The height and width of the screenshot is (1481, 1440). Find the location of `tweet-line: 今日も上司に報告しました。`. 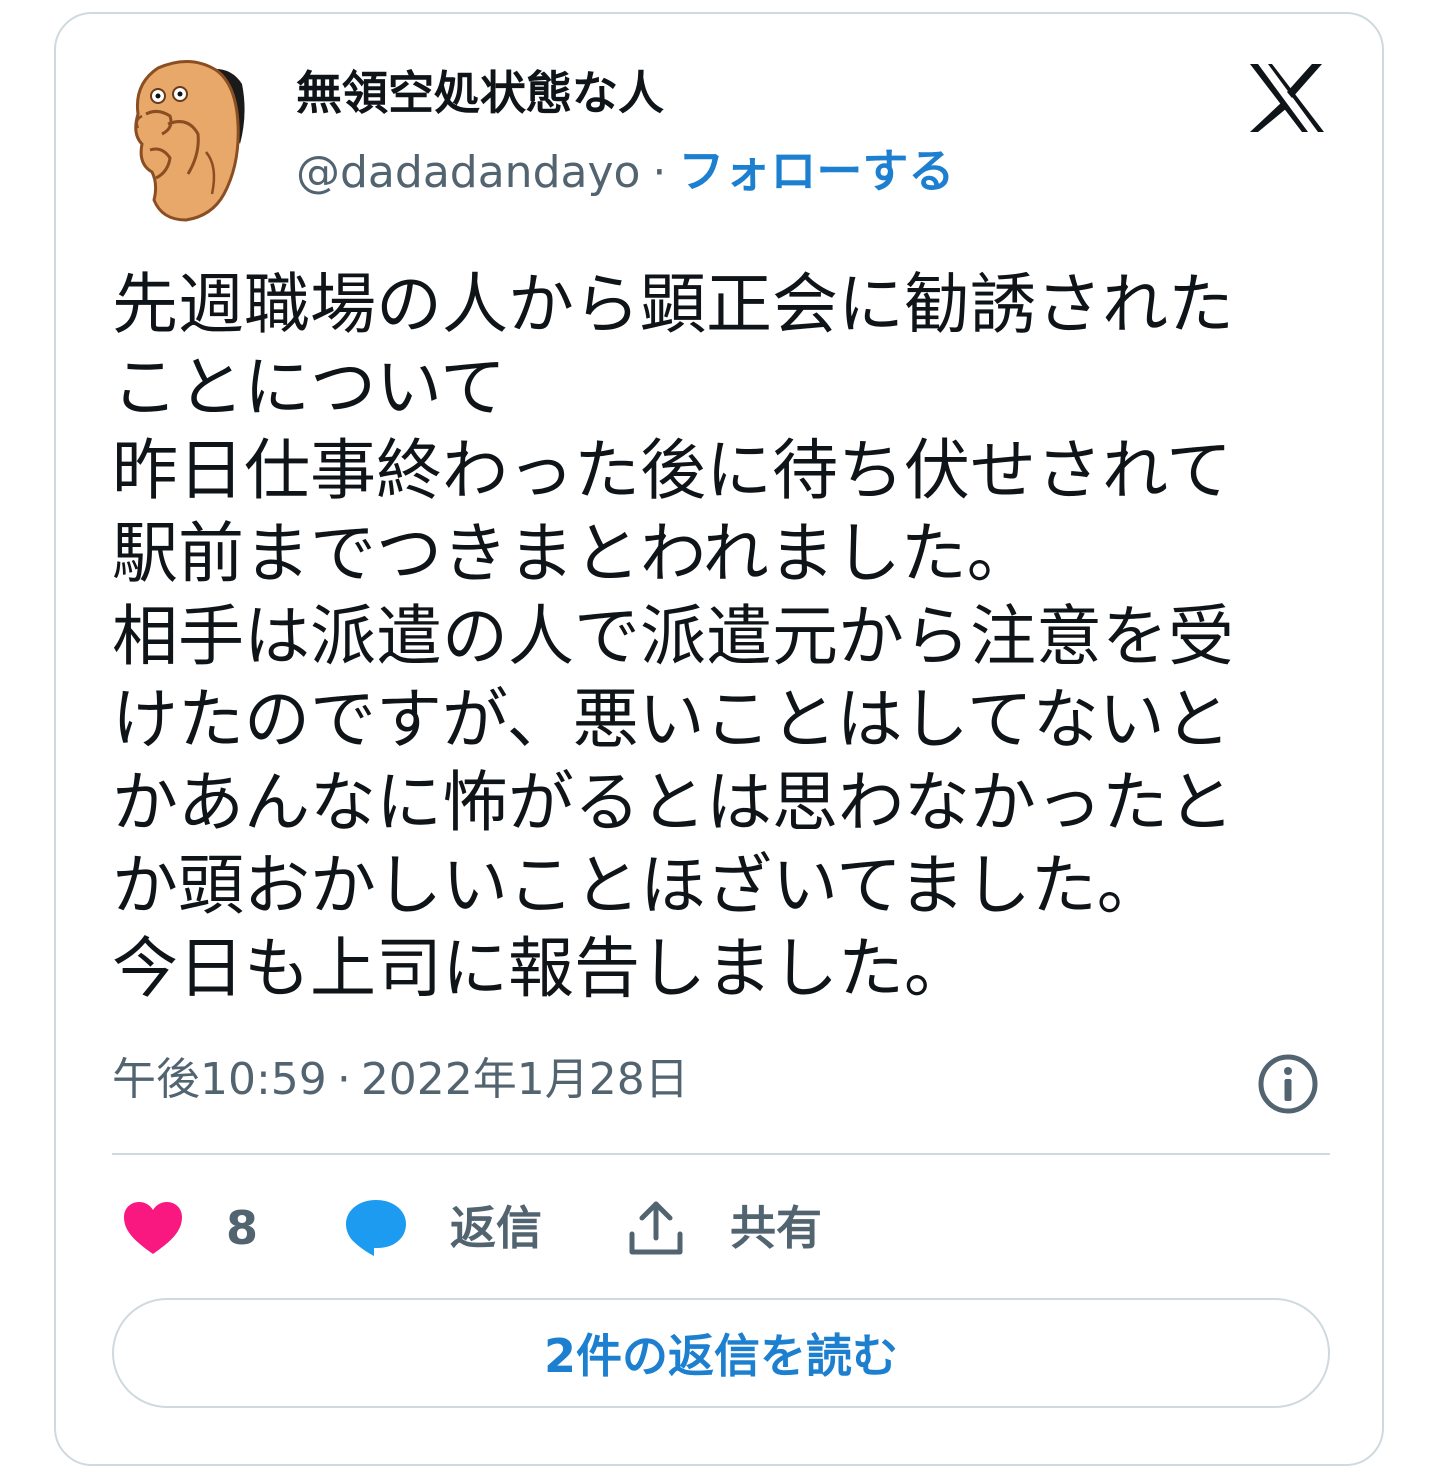

tweet-line: 今日も上司に報告しました。 is located at coordinates (541, 968).